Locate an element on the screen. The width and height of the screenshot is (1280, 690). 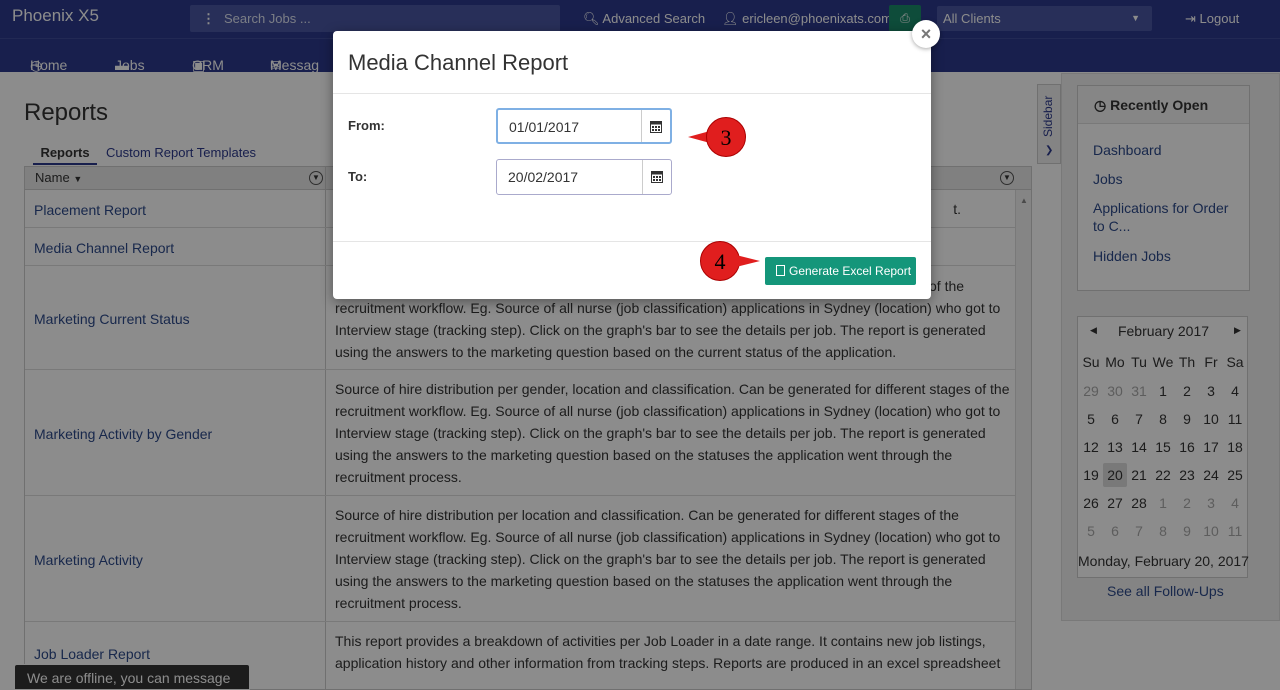
from-date-input: 01/01/2017 is located at coordinates (584, 126).